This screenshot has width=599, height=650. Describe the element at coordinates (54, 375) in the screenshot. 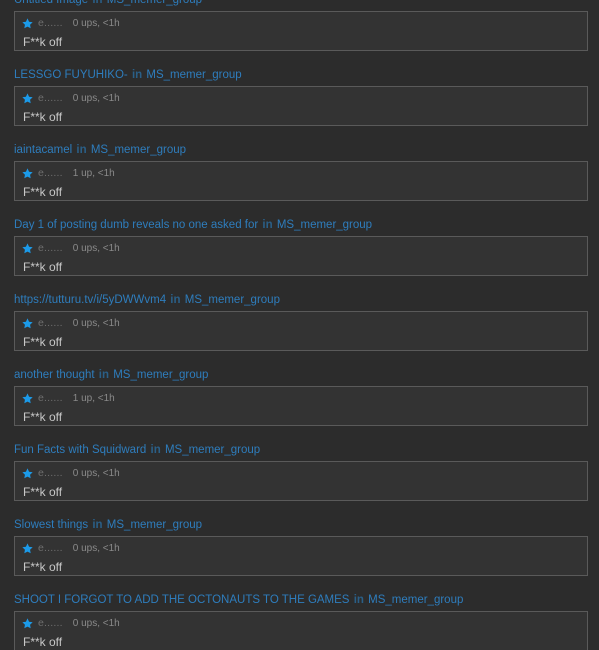

I see `post-title-link: another thought` at that location.